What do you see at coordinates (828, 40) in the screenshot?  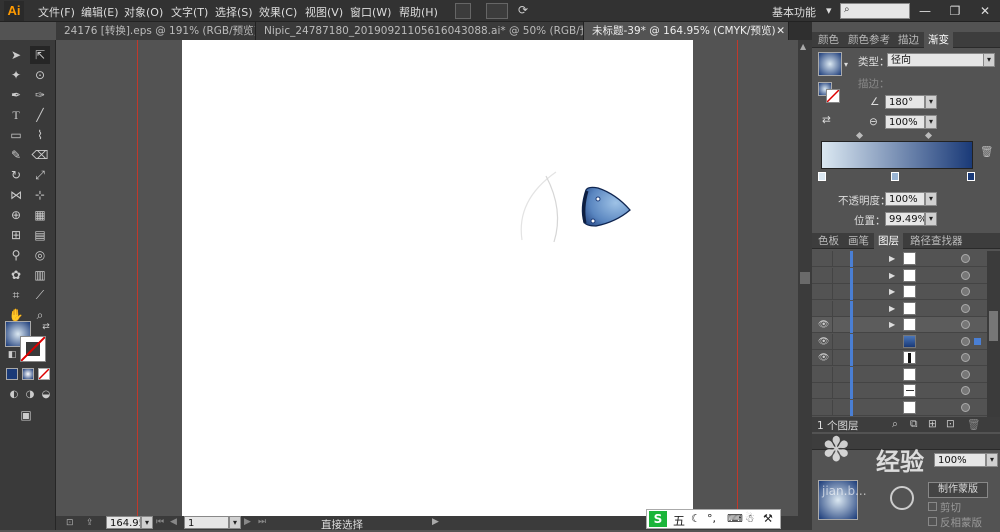 I see `tab-color: 颜色` at bounding box center [828, 40].